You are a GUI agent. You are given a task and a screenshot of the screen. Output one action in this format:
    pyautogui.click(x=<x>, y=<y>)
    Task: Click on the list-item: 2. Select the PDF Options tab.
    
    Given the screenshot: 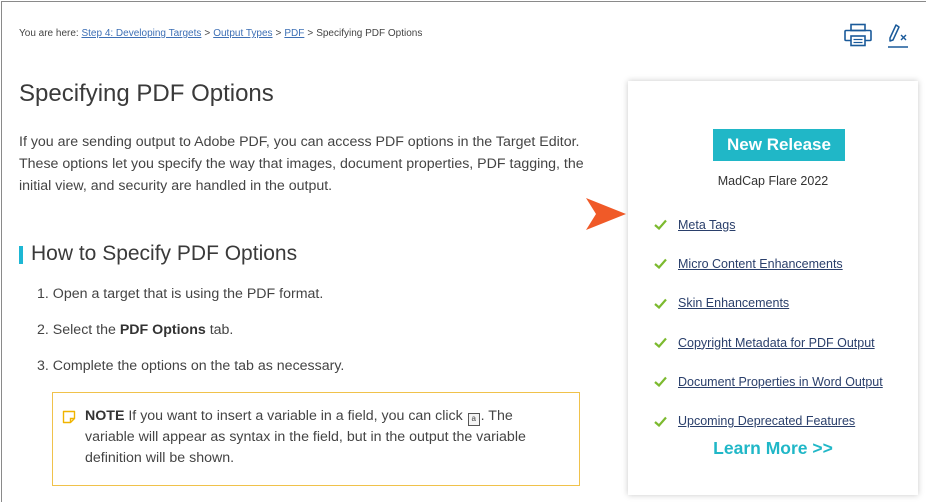 What is the action you would take?
    pyautogui.click(x=190, y=338)
    